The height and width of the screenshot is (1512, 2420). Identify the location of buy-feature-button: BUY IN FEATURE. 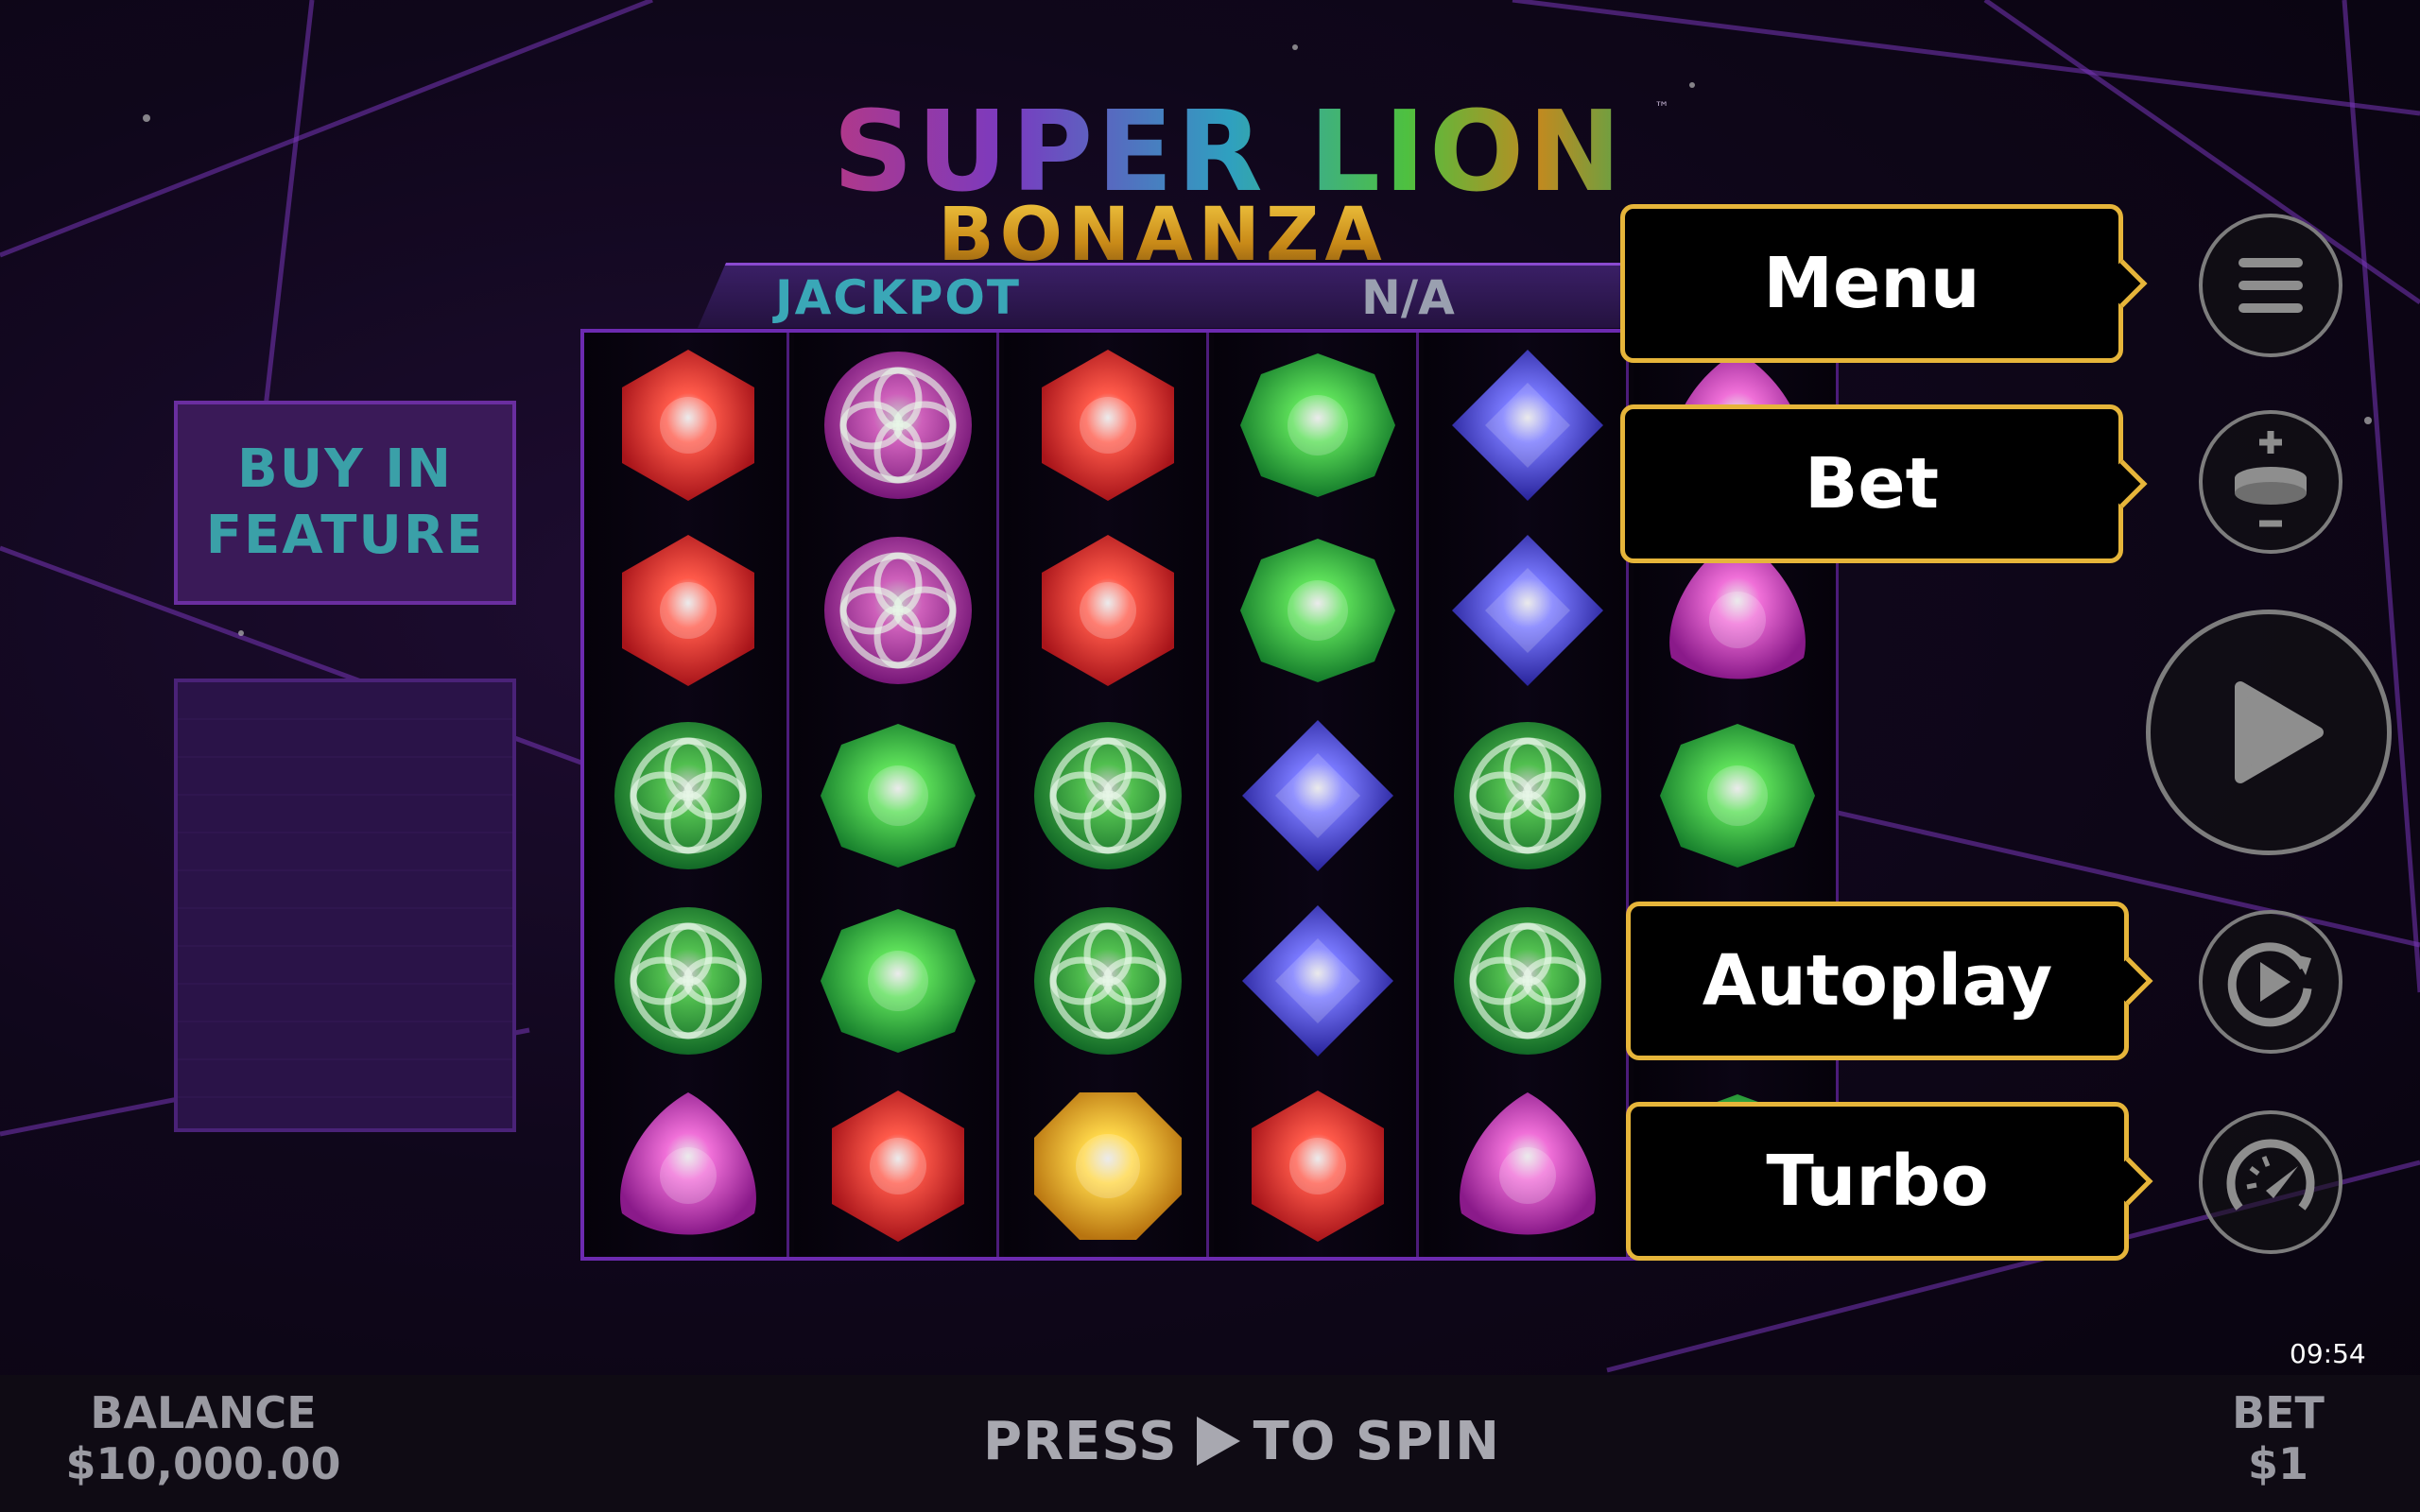
(345, 503).